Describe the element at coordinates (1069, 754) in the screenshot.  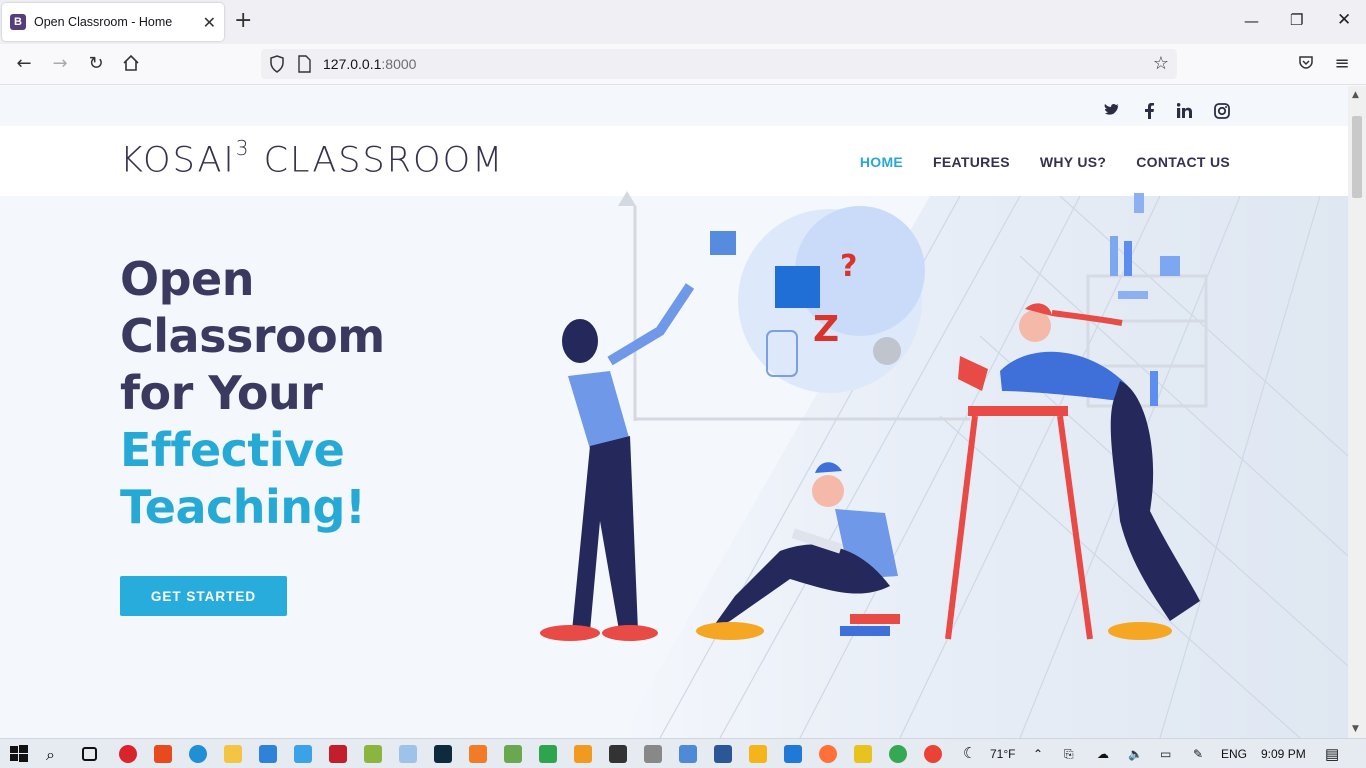
I see `meet-icon: ⎘` at that location.